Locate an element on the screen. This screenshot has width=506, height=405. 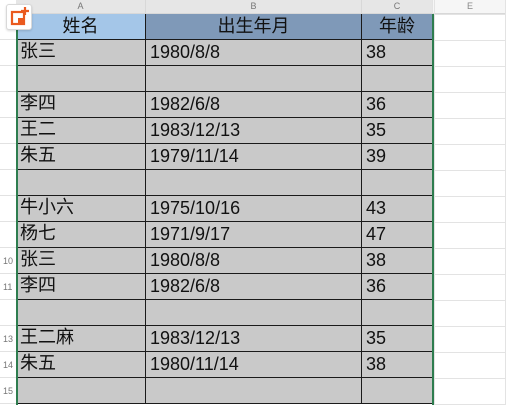
add-comment-icon is located at coordinates (19, 16).